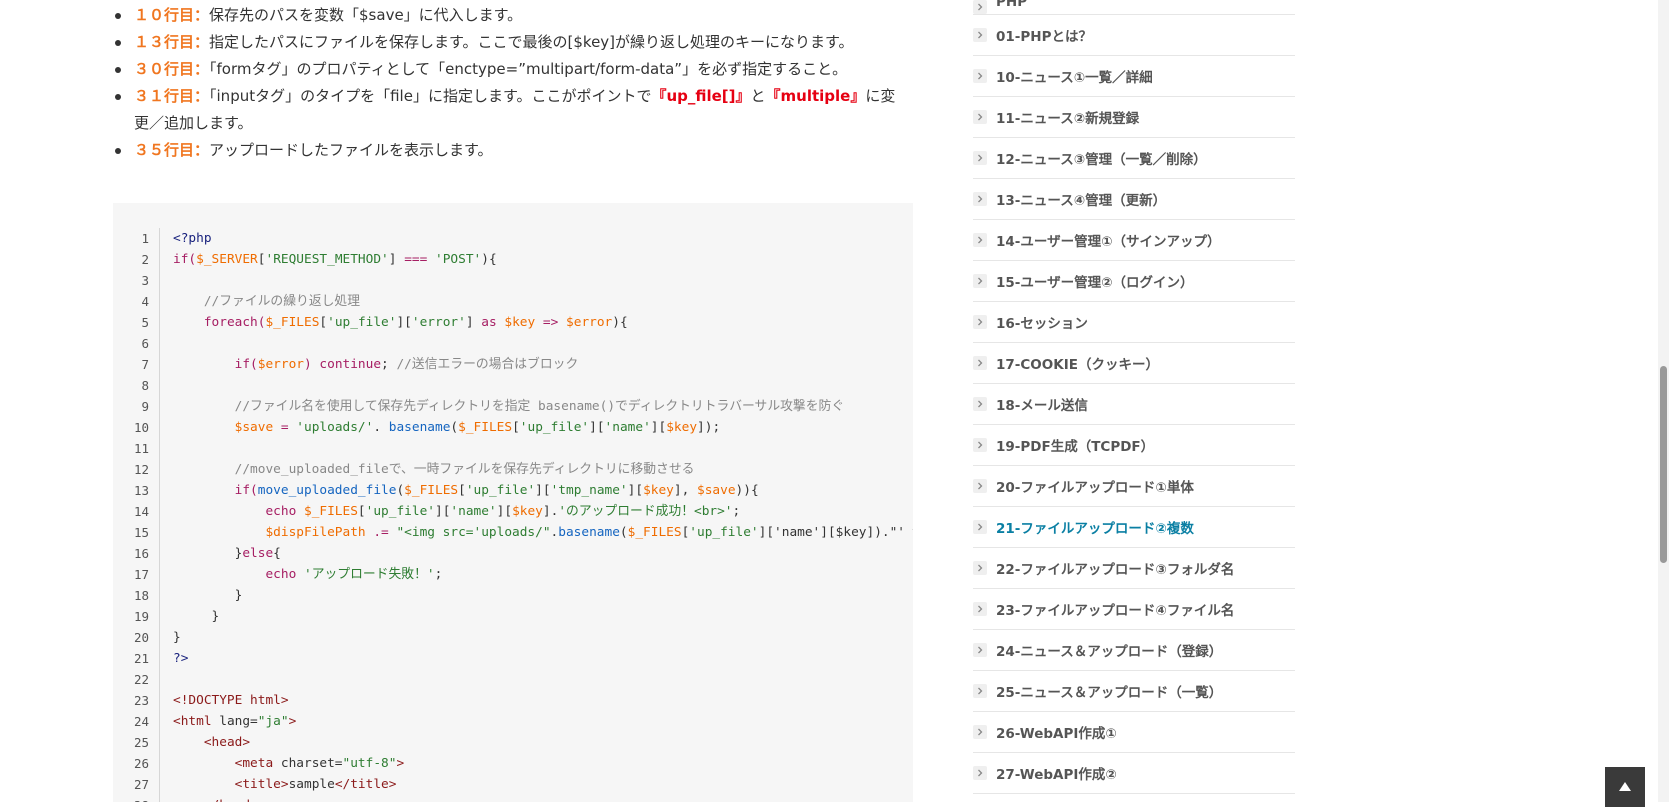 Image resolution: width=1669 pixels, height=807 pixels. I want to click on code-token: $_FILES, so click(654, 532).